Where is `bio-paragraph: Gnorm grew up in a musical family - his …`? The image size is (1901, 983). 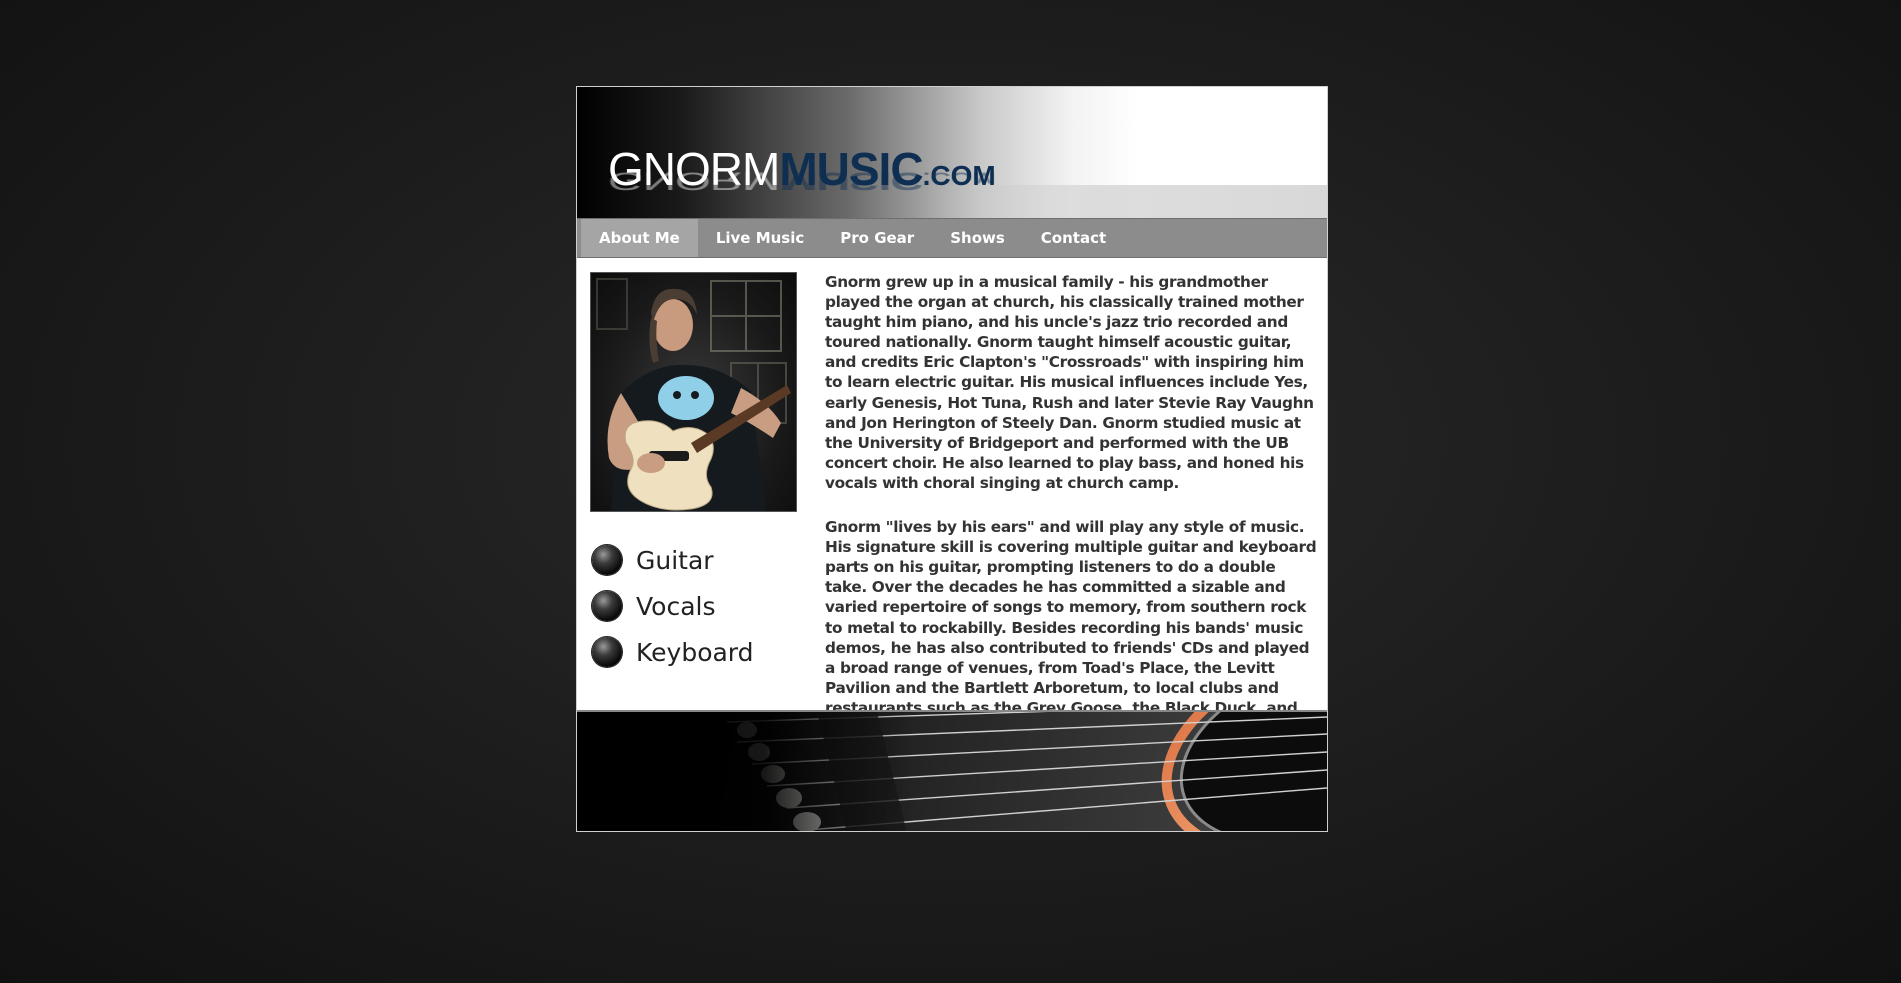
bio-paragraph: Gnorm grew up in a musical family - his … is located at coordinates (1069, 382).